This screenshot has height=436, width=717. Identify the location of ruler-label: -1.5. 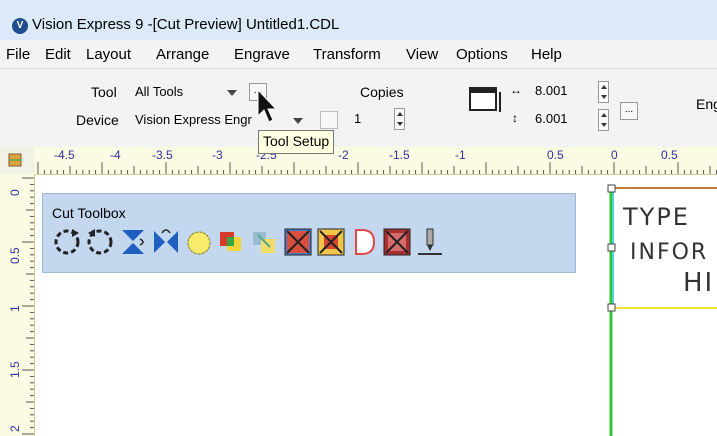
(399, 155).